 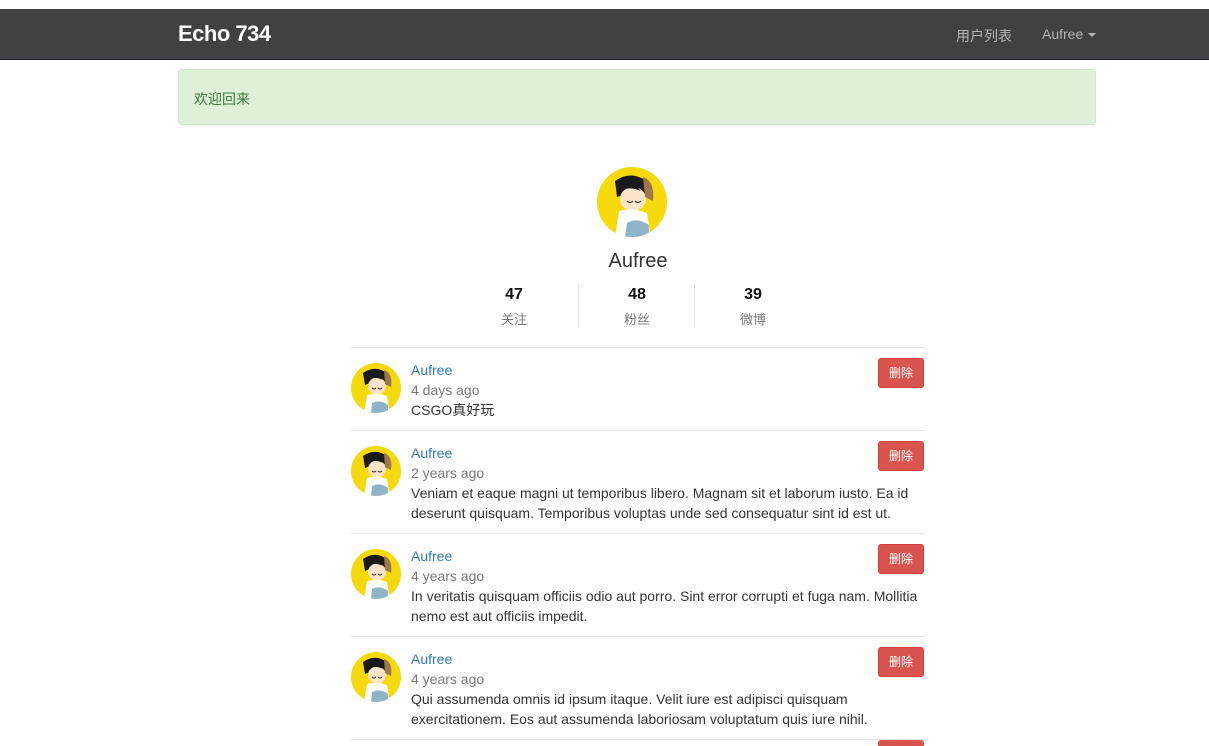 I want to click on stat-followers-label: 粉丝, so click(x=636, y=319).